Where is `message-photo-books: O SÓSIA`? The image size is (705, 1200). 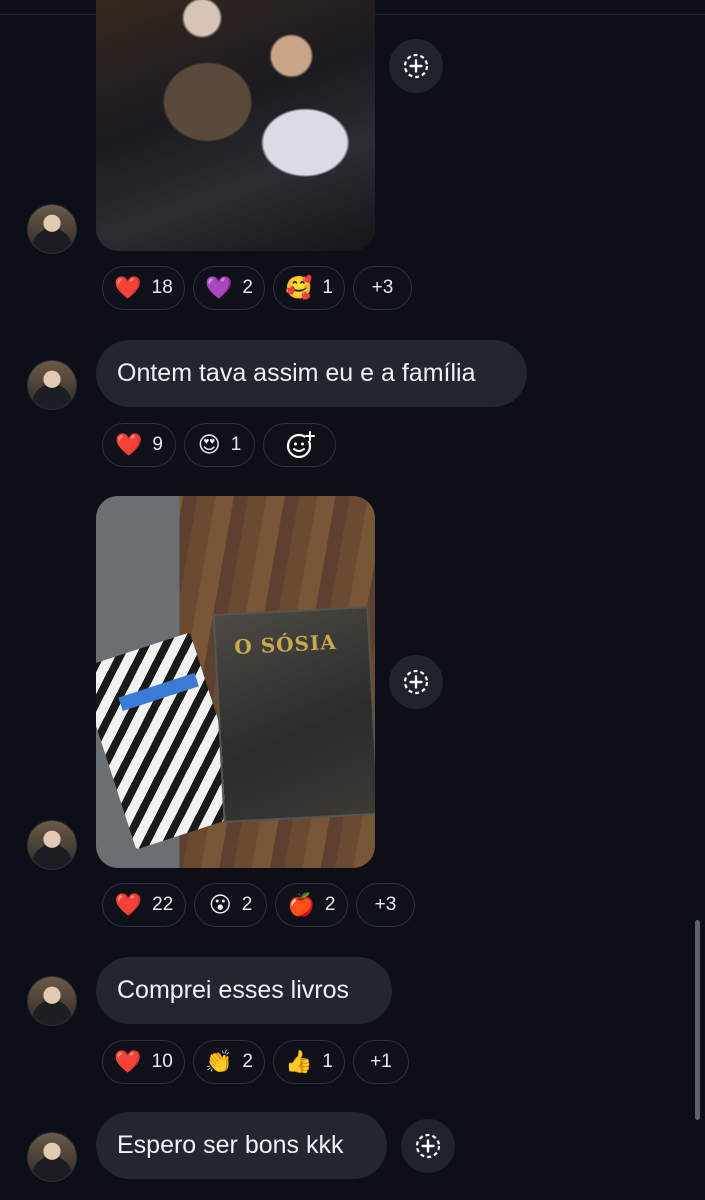
message-photo-books: O SÓSIA is located at coordinates (235, 682).